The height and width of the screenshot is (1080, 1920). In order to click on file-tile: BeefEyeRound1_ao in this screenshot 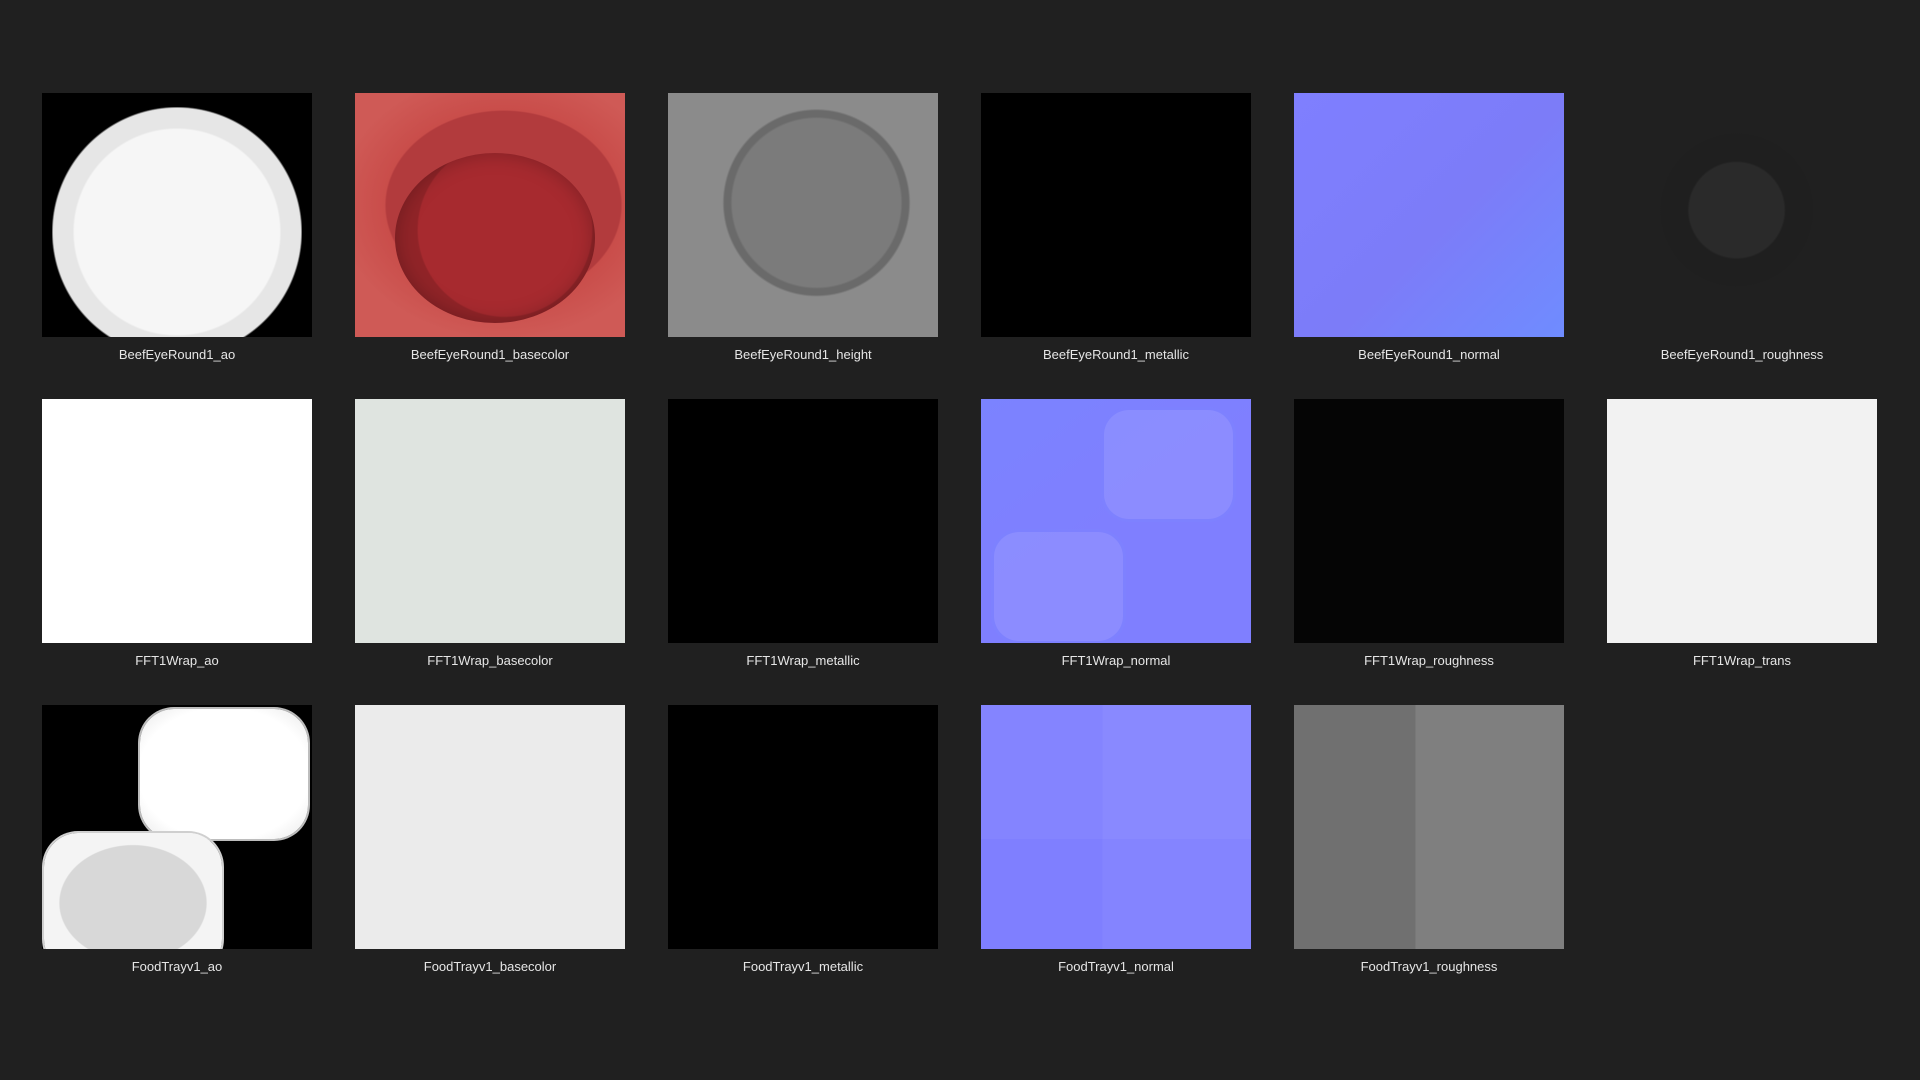, I will do `click(177, 228)`.